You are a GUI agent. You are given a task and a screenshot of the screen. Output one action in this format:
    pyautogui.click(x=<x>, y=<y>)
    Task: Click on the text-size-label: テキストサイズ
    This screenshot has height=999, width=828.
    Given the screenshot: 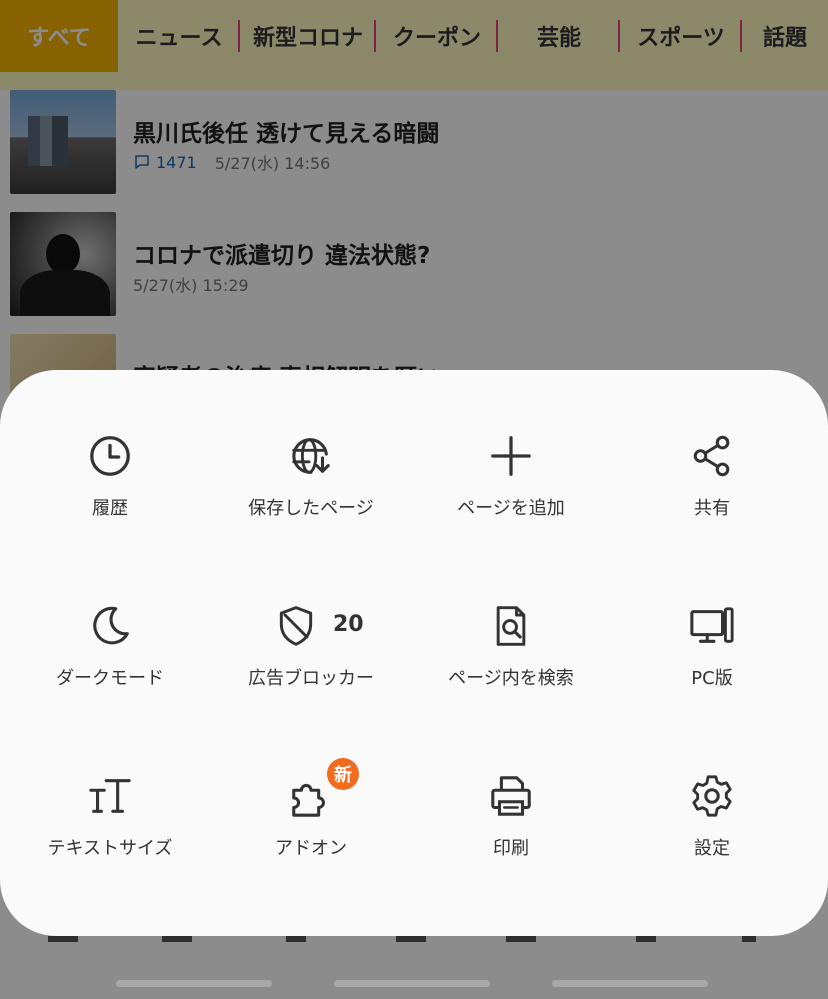 What is the action you would take?
    pyautogui.click(x=110, y=848)
    